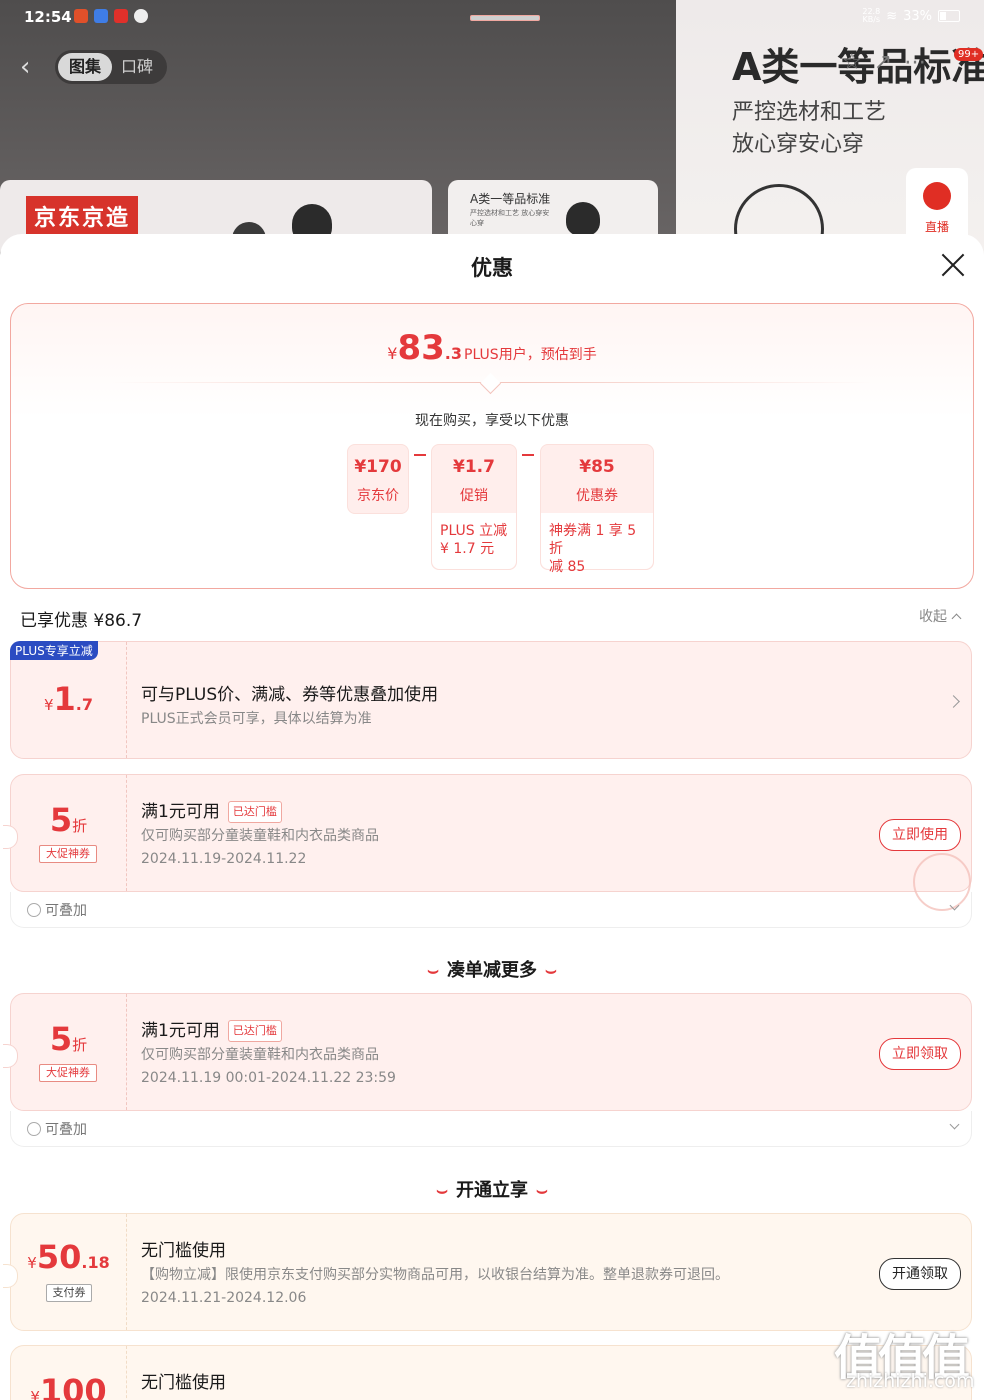  What do you see at coordinates (510, 218) in the screenshot?
I see `thumbnail-subtitle: 严控选材和工艺 放心穿安心穿` at bounding box center [510, 218].